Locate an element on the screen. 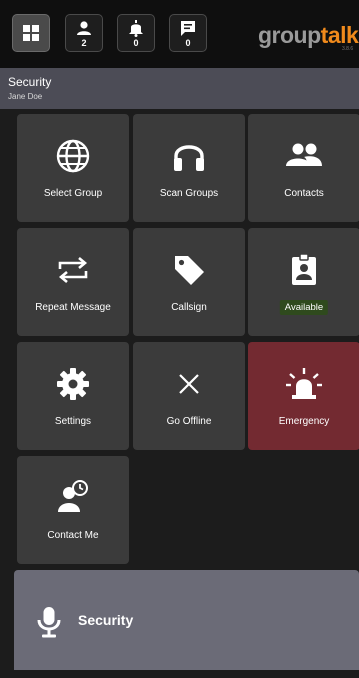  grouptalk-logo: grouptalk is located at coordinates (308, 35).